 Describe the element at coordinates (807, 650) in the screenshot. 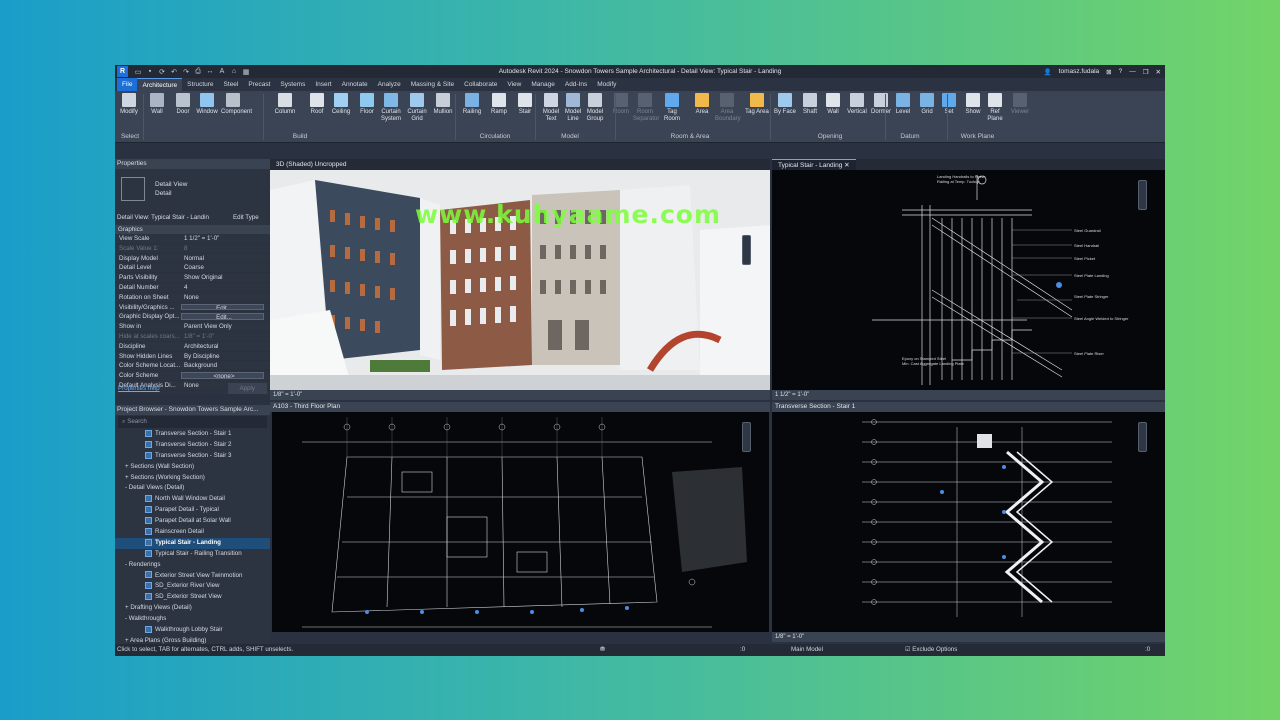

I see `design-option-selector: Main Model` at that location.